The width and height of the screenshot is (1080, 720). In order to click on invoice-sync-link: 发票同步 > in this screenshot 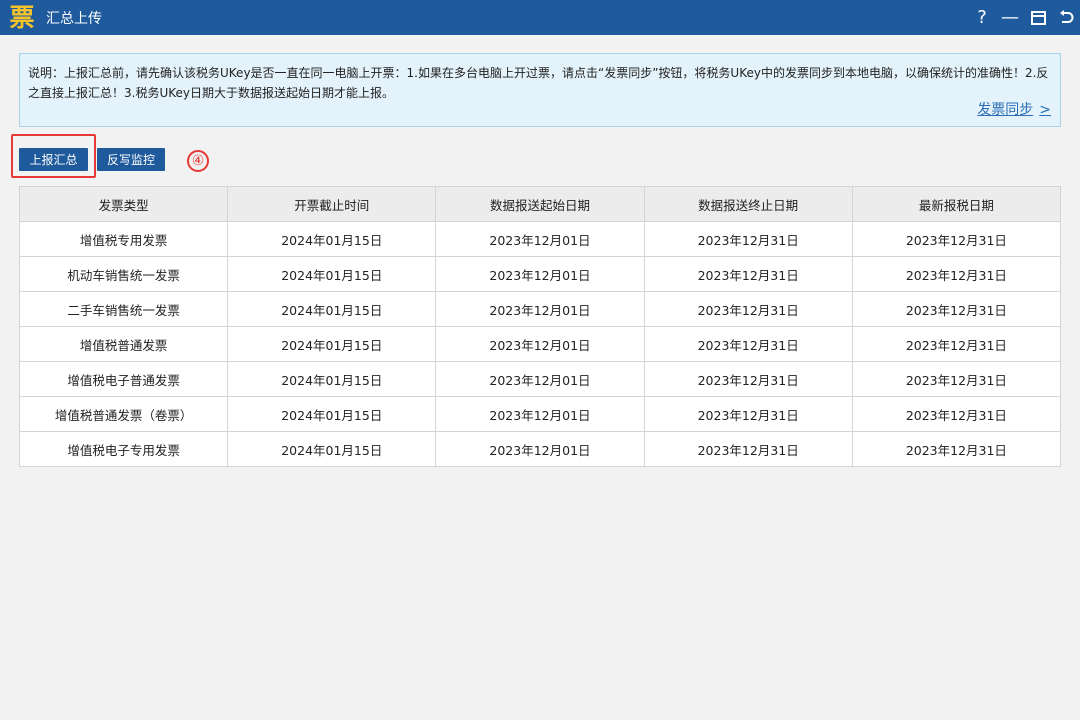, I will do `click(1014, 109)`.